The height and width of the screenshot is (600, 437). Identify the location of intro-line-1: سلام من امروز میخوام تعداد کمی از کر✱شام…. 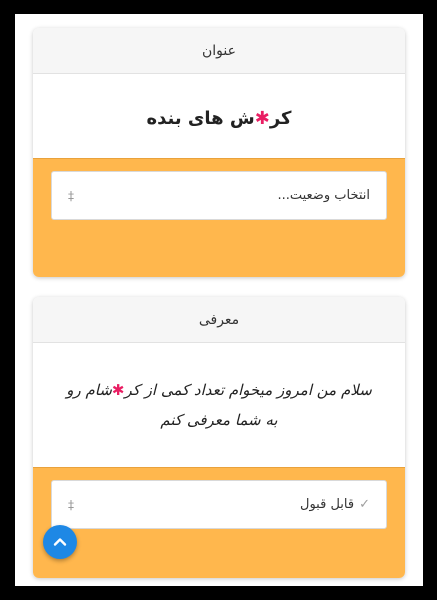
(219, 390).